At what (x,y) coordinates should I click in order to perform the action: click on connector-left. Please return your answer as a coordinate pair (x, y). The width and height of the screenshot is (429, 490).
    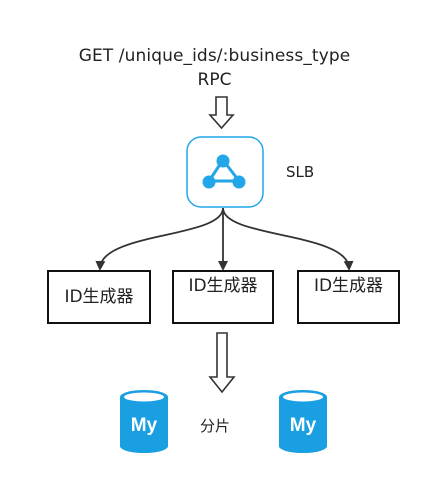
    Looking at the image, I should click on (159, 239).